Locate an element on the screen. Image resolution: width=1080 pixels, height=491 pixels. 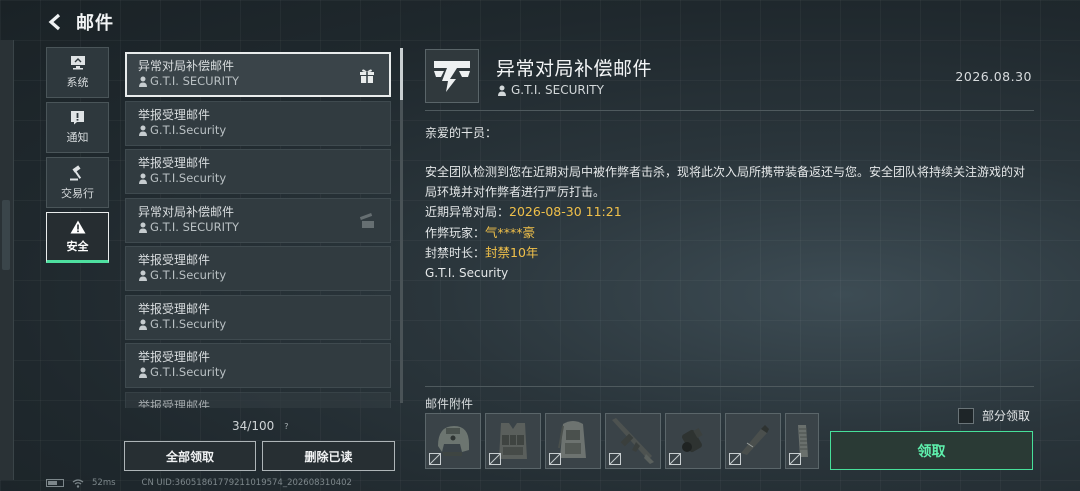
claim-all-button: 全部领取 is located at coordinates (190, 456).